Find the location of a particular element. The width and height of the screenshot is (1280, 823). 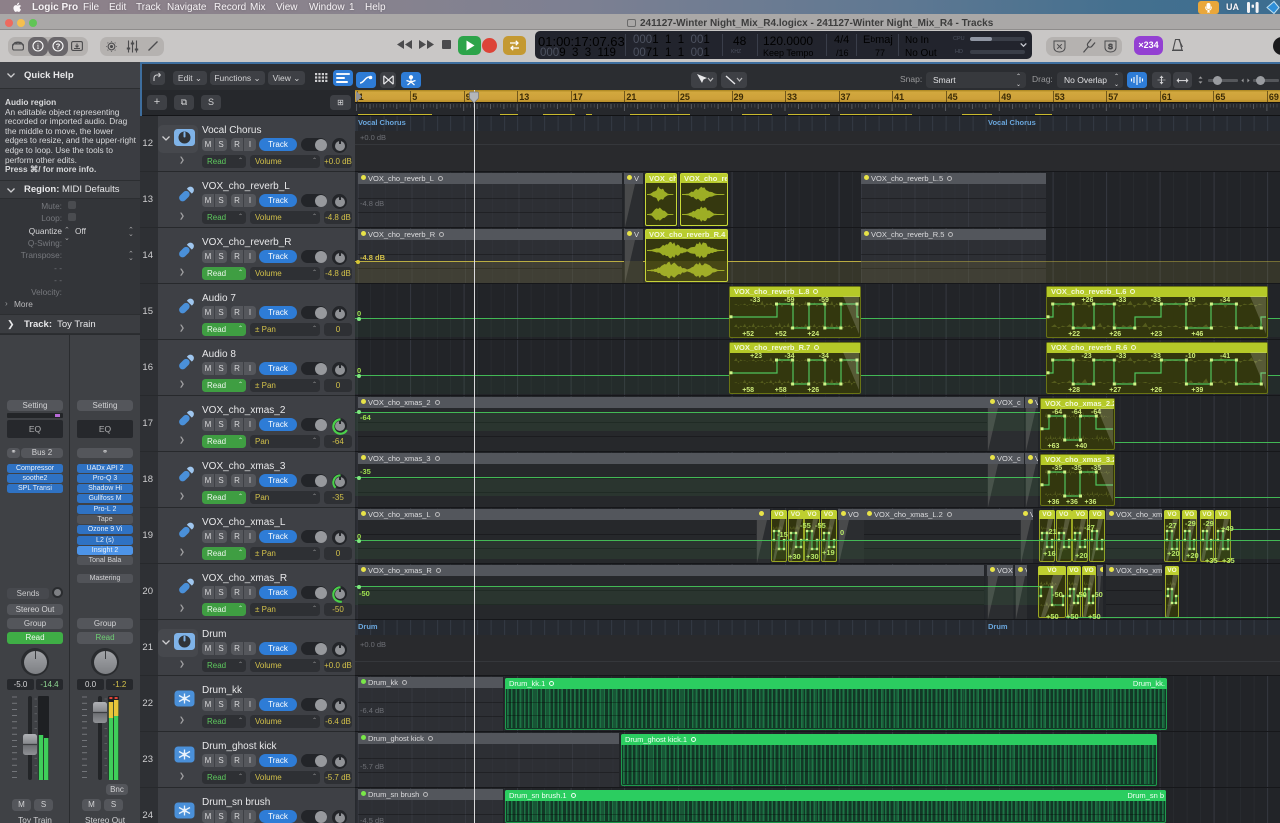

svg-text: S is located at coordinates (1110, 47).